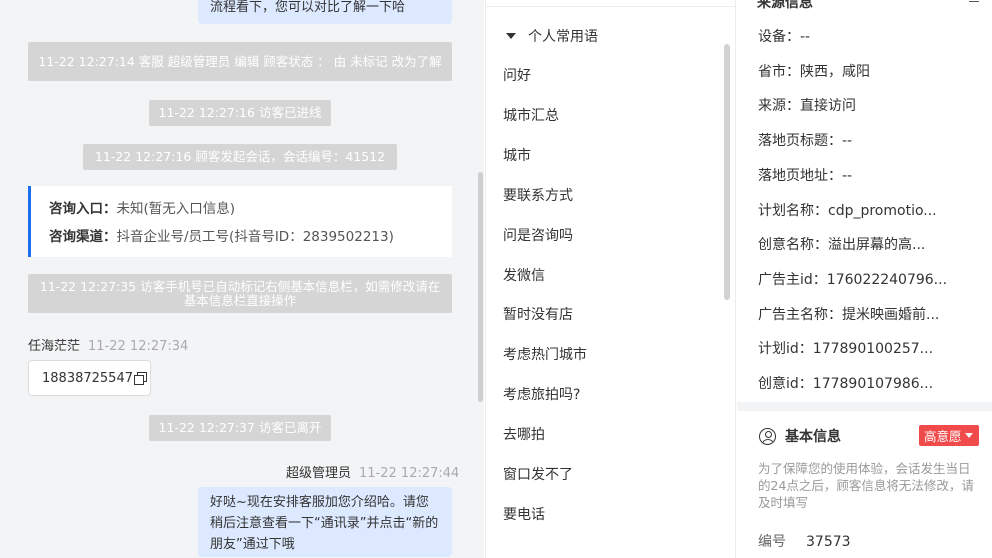 The width and height of the screenshot is (992, 558). I want to click on agent-name: 超级管理员, so click(319, 473).